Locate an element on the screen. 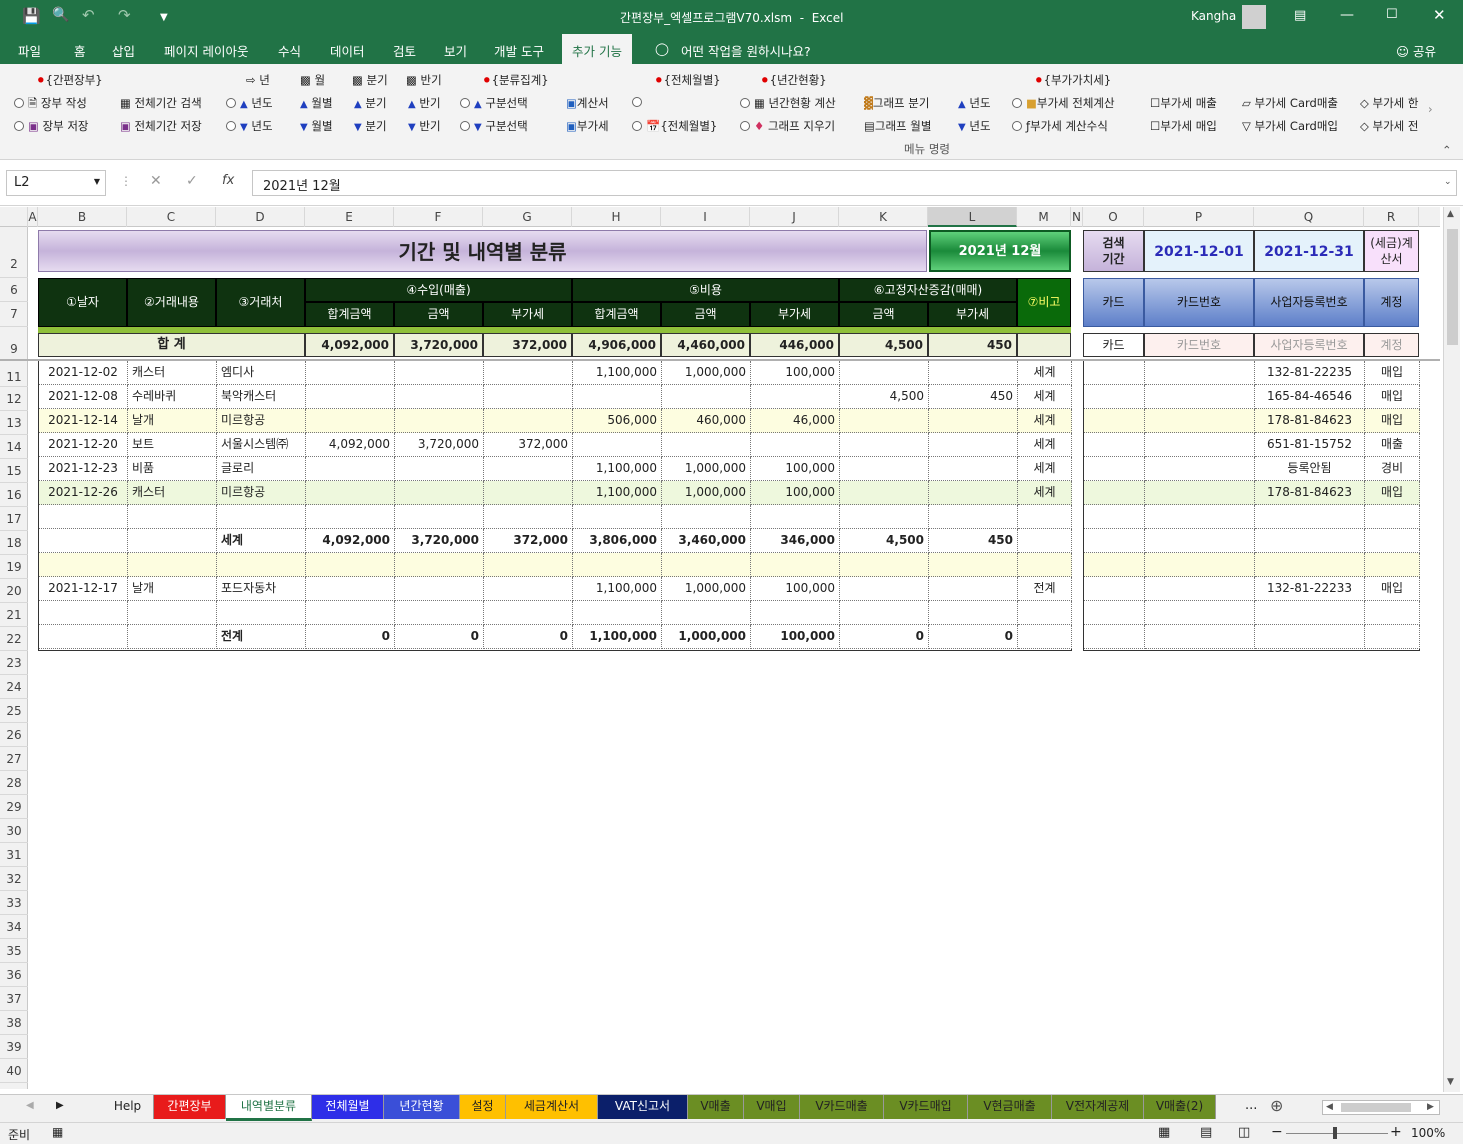 Image resolution: width=1463 pixels, height=1144 pixels. monthly-all-button: 📅{전체월별} is located at coordinates (674, 126).